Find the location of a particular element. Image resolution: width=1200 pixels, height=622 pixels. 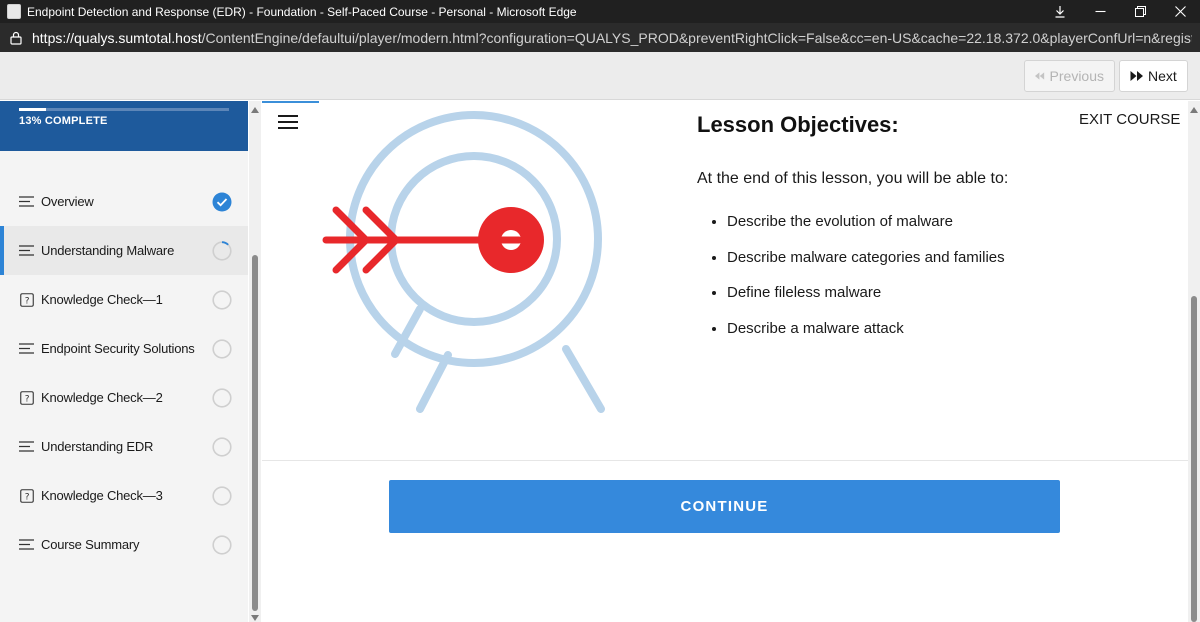

sidebar-item-label: Overview is located at coordinates (67, 201).